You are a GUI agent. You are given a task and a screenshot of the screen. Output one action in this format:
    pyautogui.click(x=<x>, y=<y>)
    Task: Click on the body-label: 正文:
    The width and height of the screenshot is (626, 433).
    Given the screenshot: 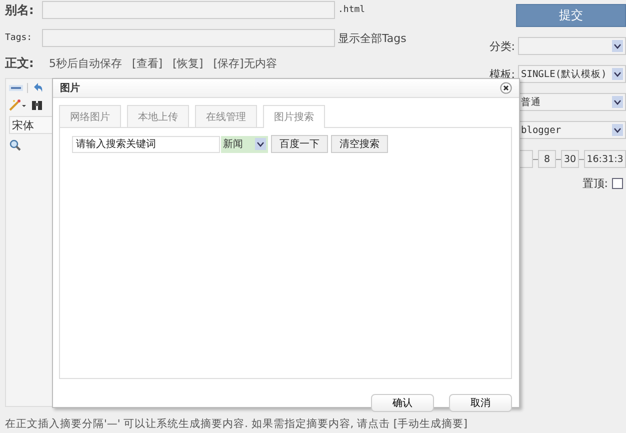 What is the action you would take?
    pyautogui.click(x=20, y=63)
    